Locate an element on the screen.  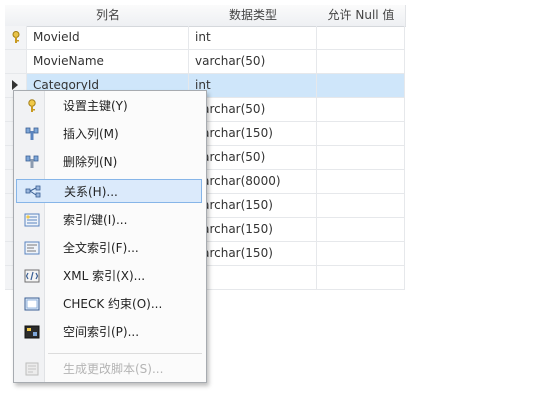
menu-item-delete-column: 删除列(N) is located at coordinates (109, 162).